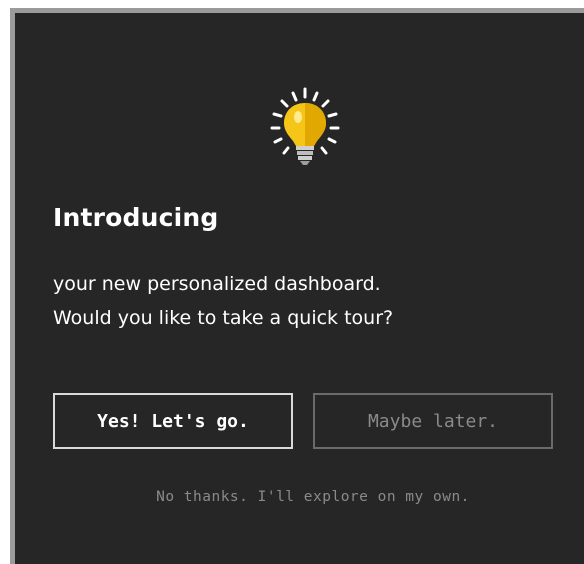  Describe the element at coordinates (313, 497) in the screenshot. I see `dismiss-link: No thanks. I'll explore on my own.` at that location.